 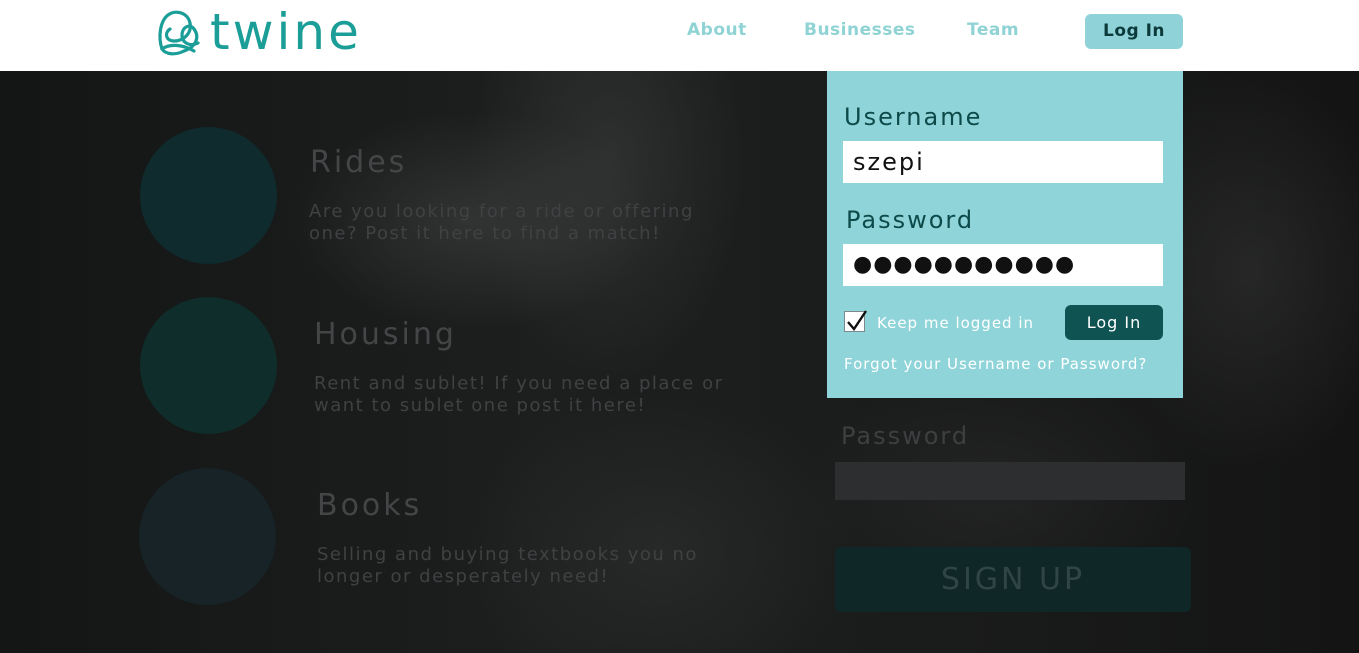 What do you see at coordinates (385, 334) in the screenshot?
I see `feature-title-housing: Housing` at bounding box center [385, 334].